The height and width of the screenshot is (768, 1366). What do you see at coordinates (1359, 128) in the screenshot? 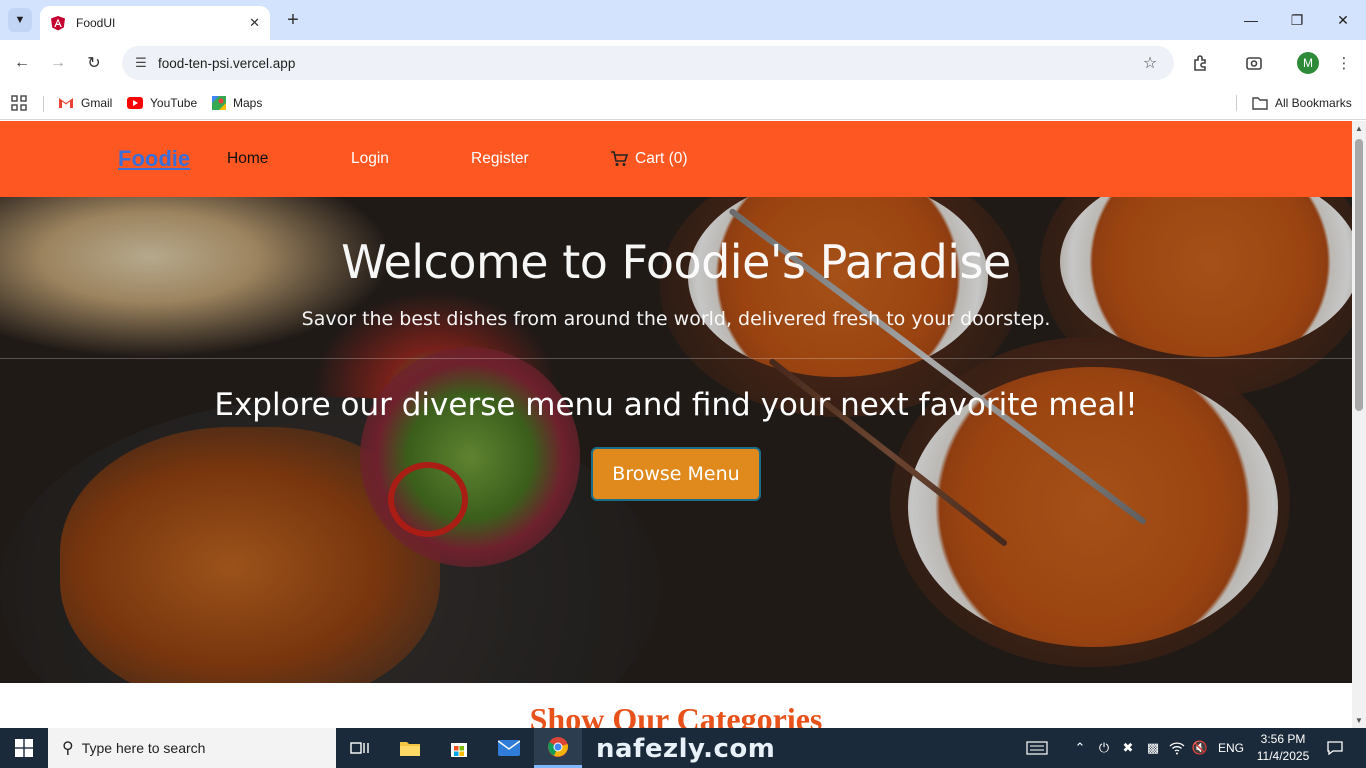
I see `scroll-up-icon: ▲` at bounding box center [1359, 128].